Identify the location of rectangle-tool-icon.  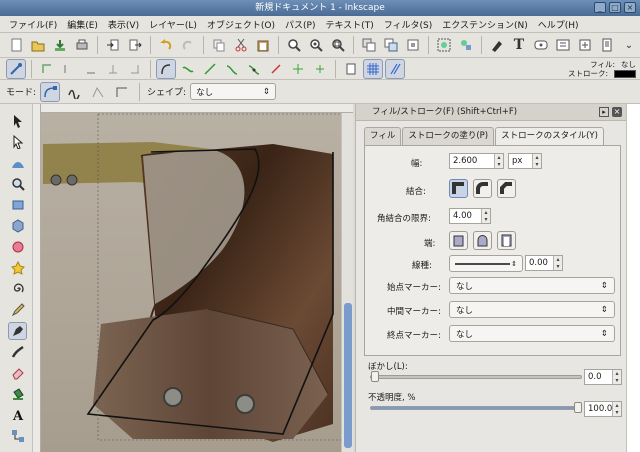
(17, 205).